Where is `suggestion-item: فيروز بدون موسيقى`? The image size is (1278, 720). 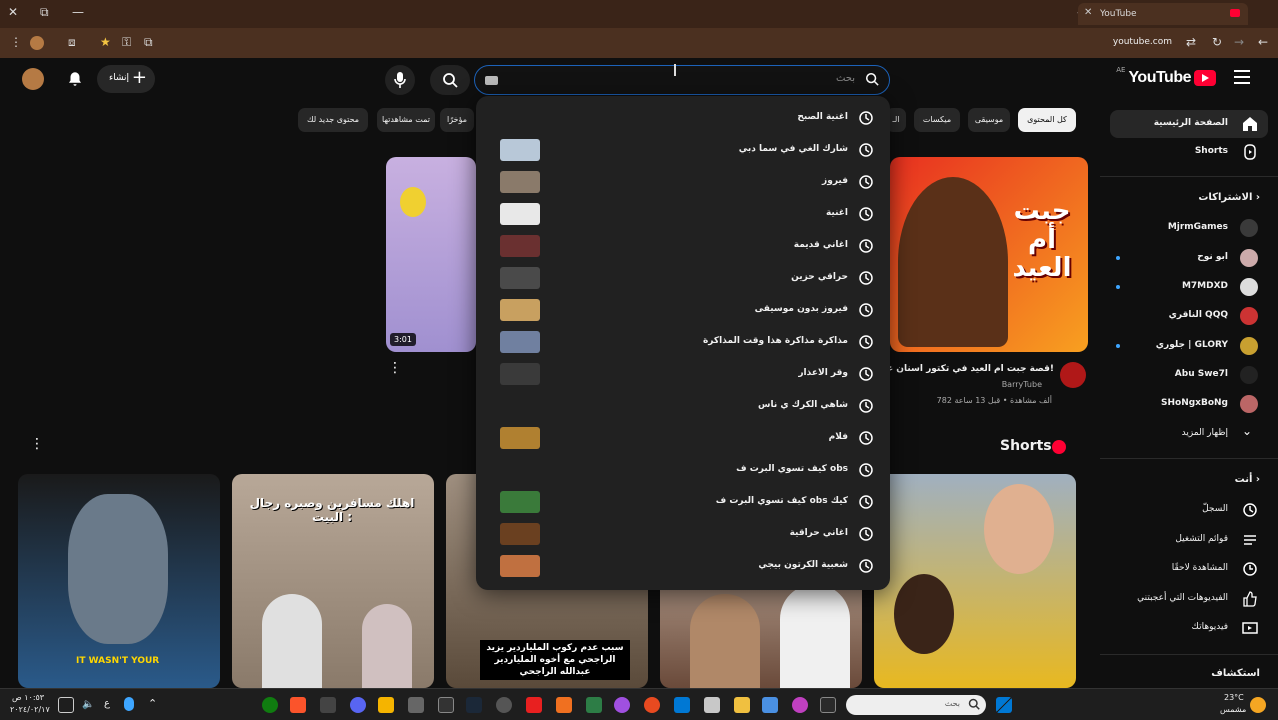 suggestion-item: فيروز بدون موسيقى is located at coordinates (683, 310).